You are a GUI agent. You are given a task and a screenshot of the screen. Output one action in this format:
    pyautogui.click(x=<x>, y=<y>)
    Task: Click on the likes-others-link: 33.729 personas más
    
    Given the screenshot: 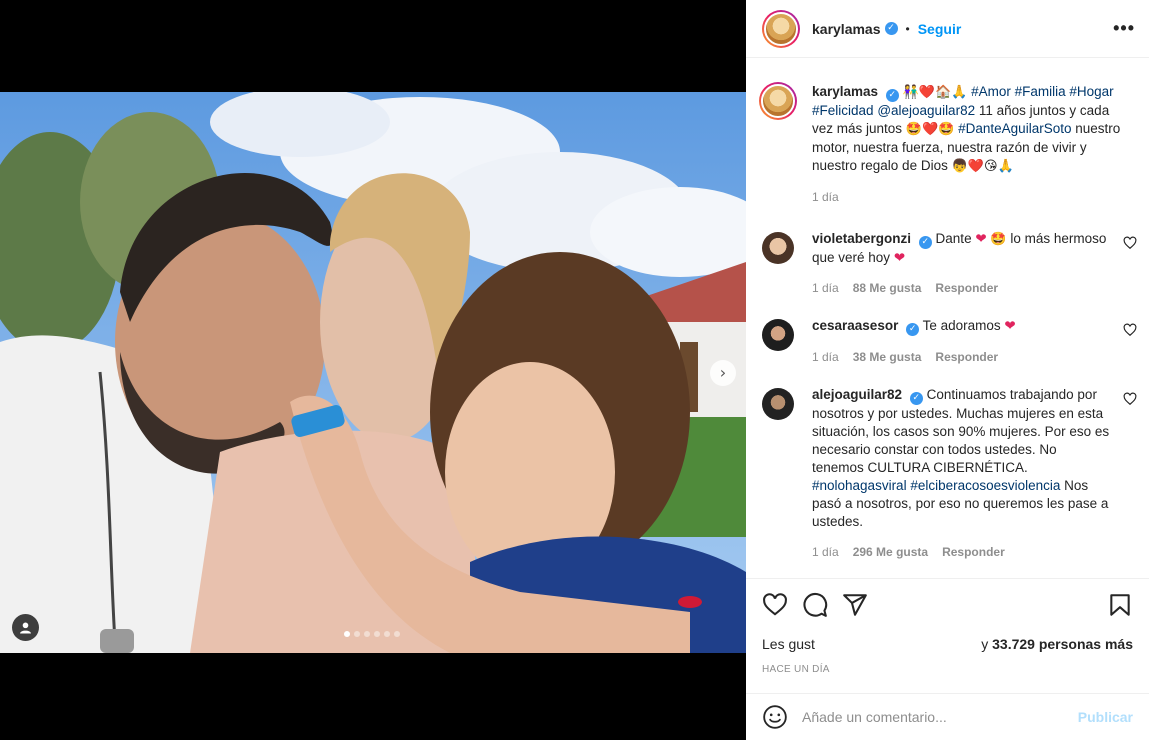 What is the action you would take?
    pyautogui.click(x=1062, y=644)
    